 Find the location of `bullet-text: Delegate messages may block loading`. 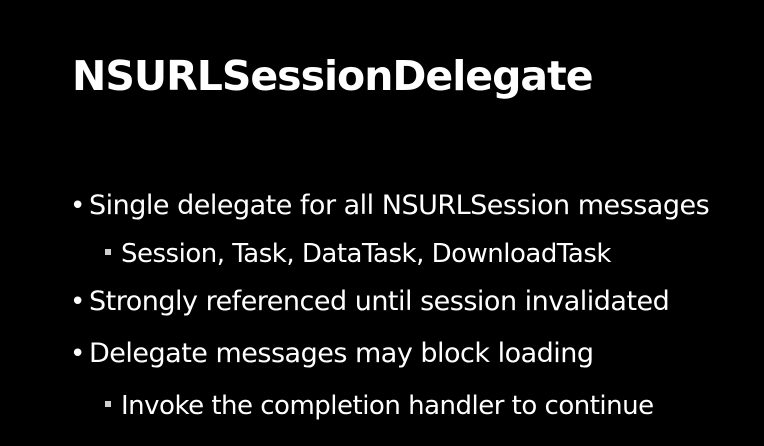

bullet-text: Delegate messages may block loading is located at coordinates (341, 353).